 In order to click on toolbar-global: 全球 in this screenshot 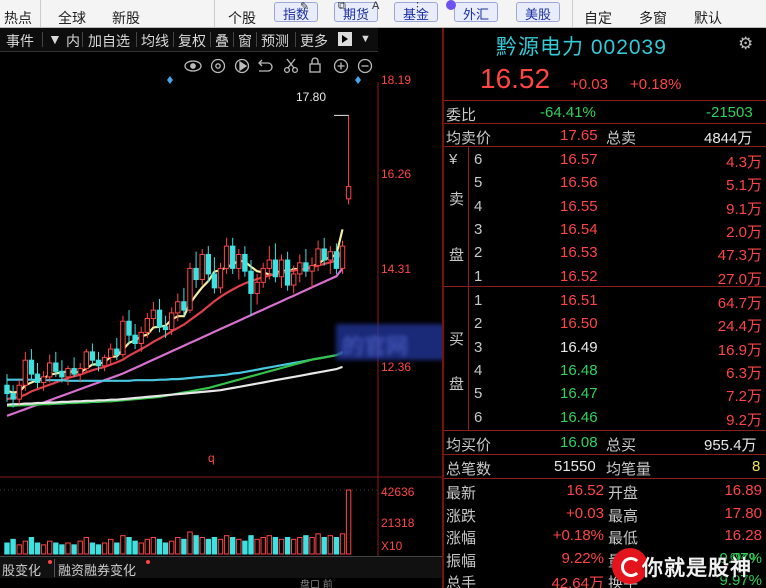, I will do `click(72, 18)`.